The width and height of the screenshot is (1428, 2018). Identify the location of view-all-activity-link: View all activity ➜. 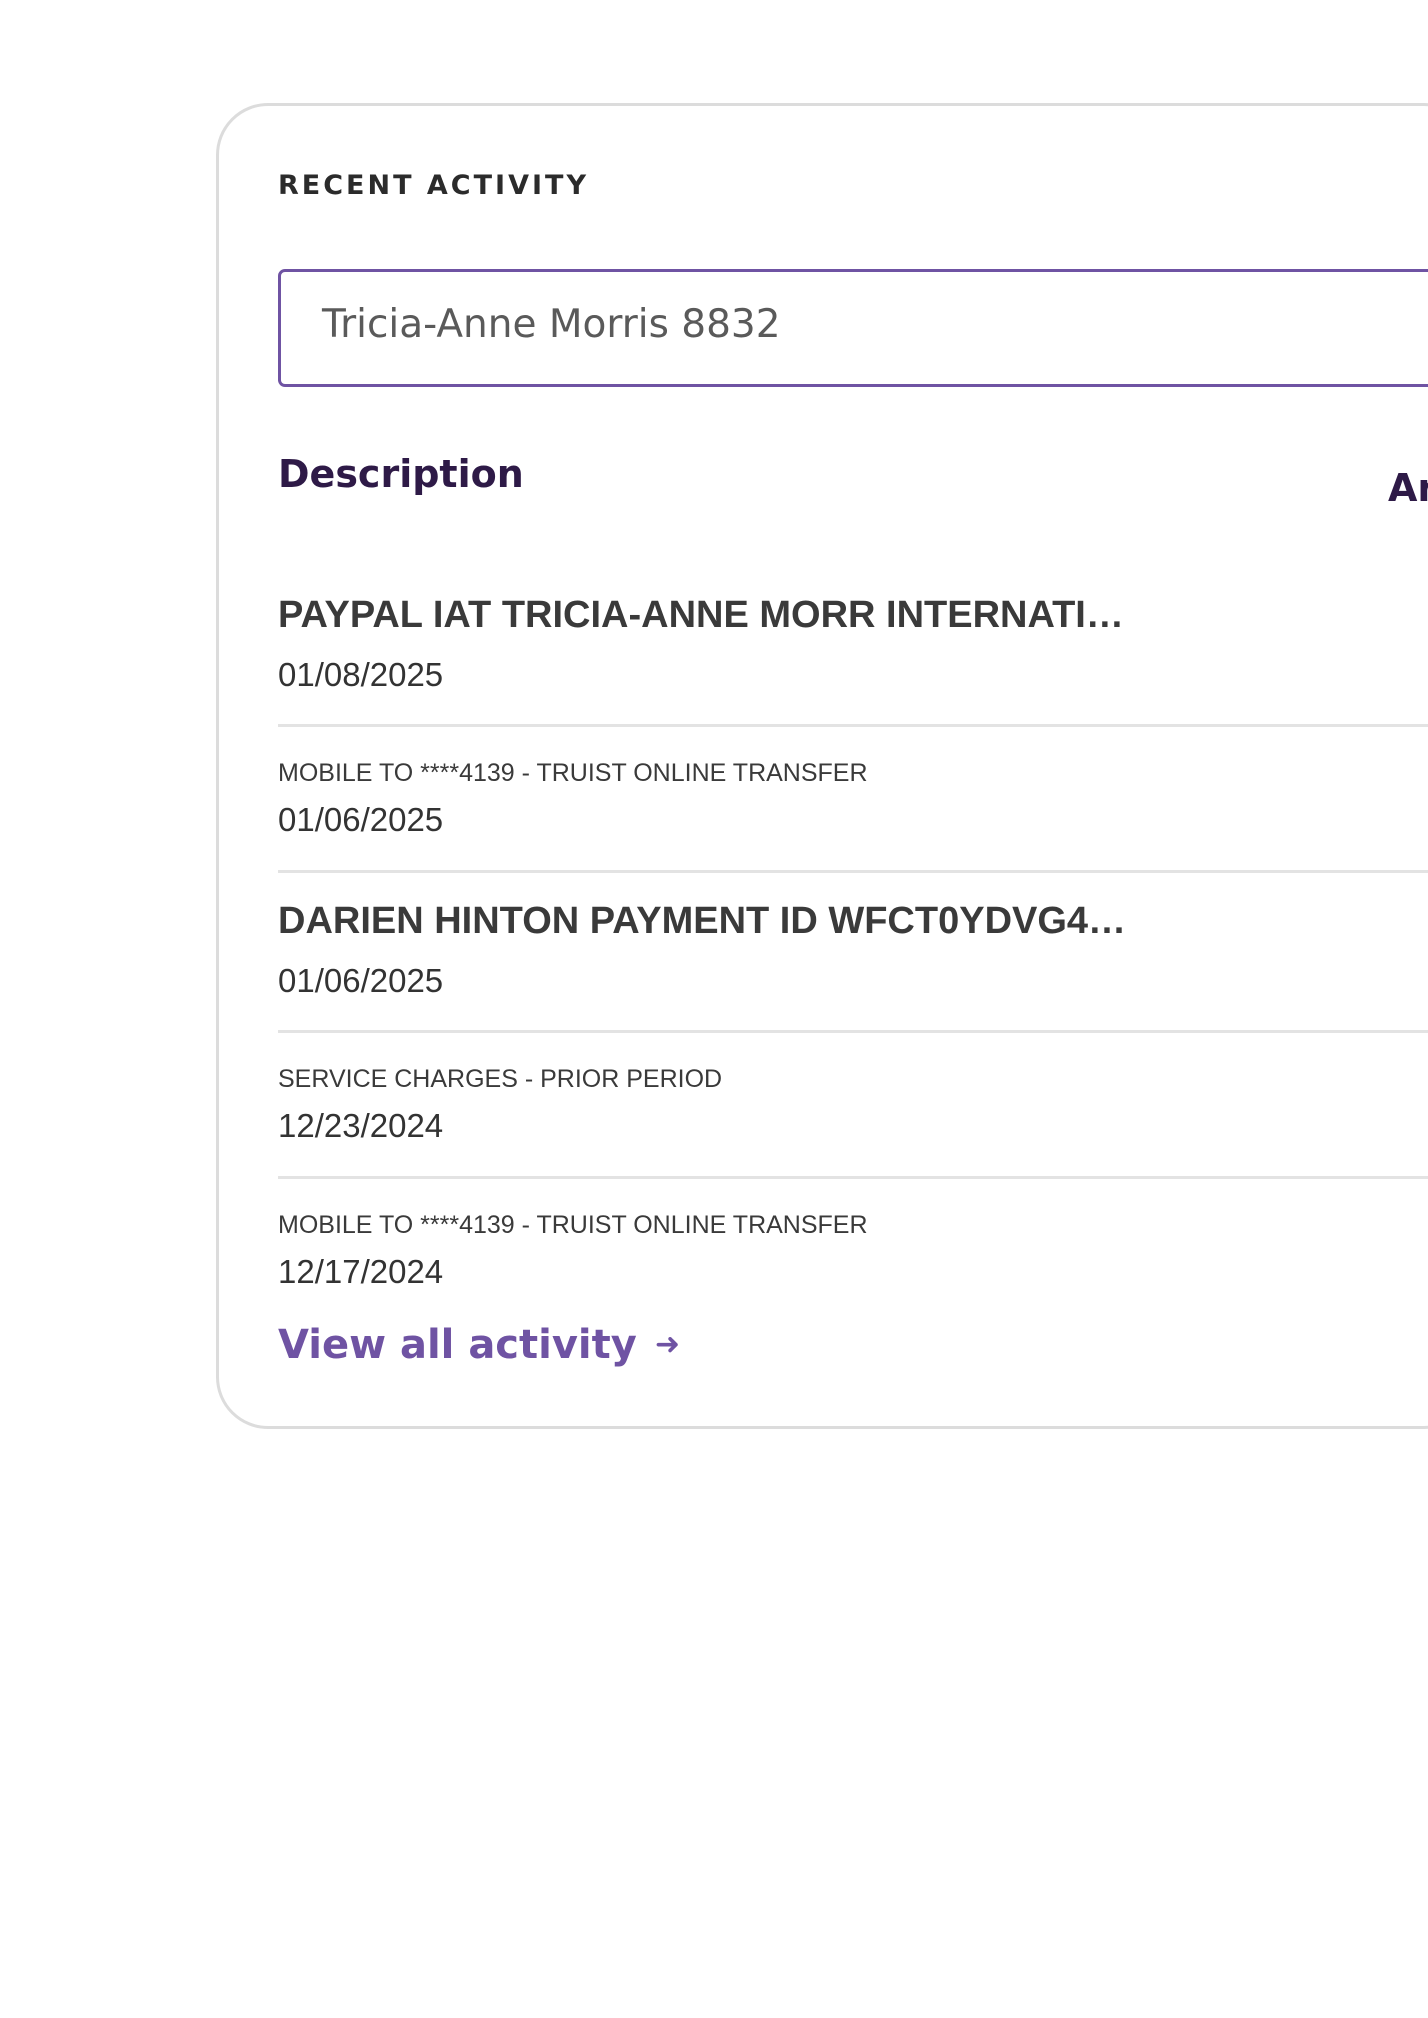
(479, 1345).